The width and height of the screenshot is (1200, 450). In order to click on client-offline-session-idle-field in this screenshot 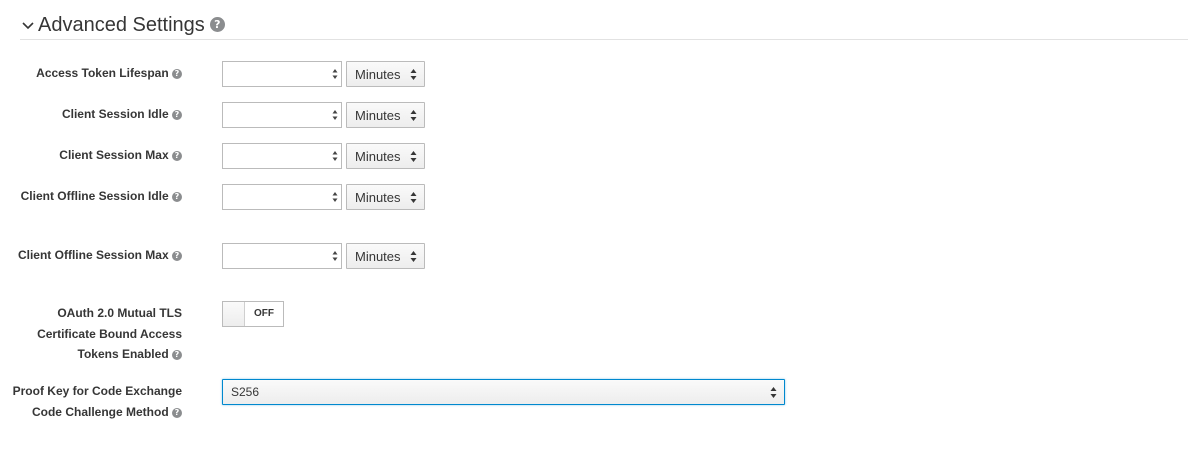, I will do `click(277, 197)`.